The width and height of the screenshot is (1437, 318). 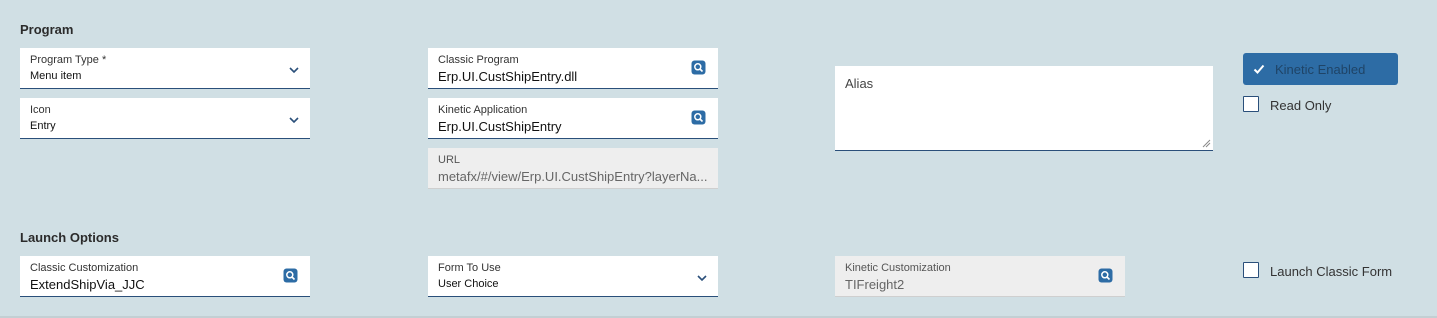 What do you see at coordinates (449, 160) in the screenshot?
I see `url-label: URL` at bounding box center [449, 160].